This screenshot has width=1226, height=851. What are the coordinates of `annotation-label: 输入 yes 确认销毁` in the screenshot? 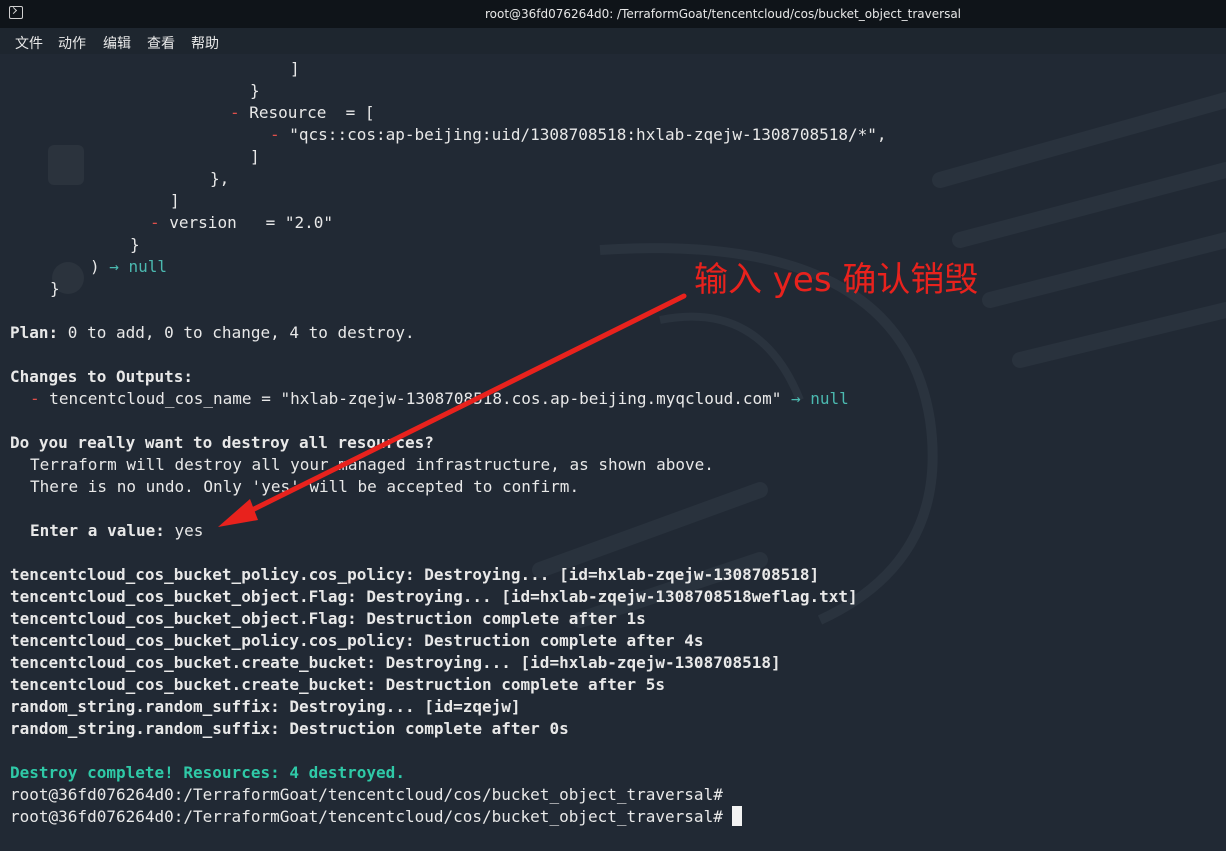 It's located at (836, 280).